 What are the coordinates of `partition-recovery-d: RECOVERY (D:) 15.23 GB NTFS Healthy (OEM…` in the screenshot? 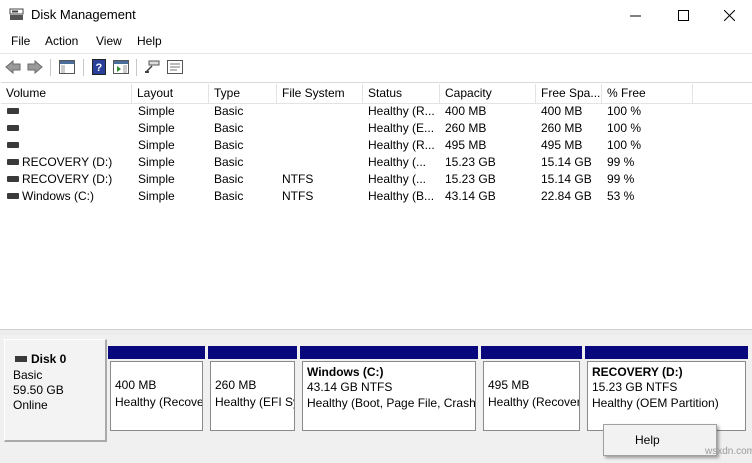 It's located at (666, 396).